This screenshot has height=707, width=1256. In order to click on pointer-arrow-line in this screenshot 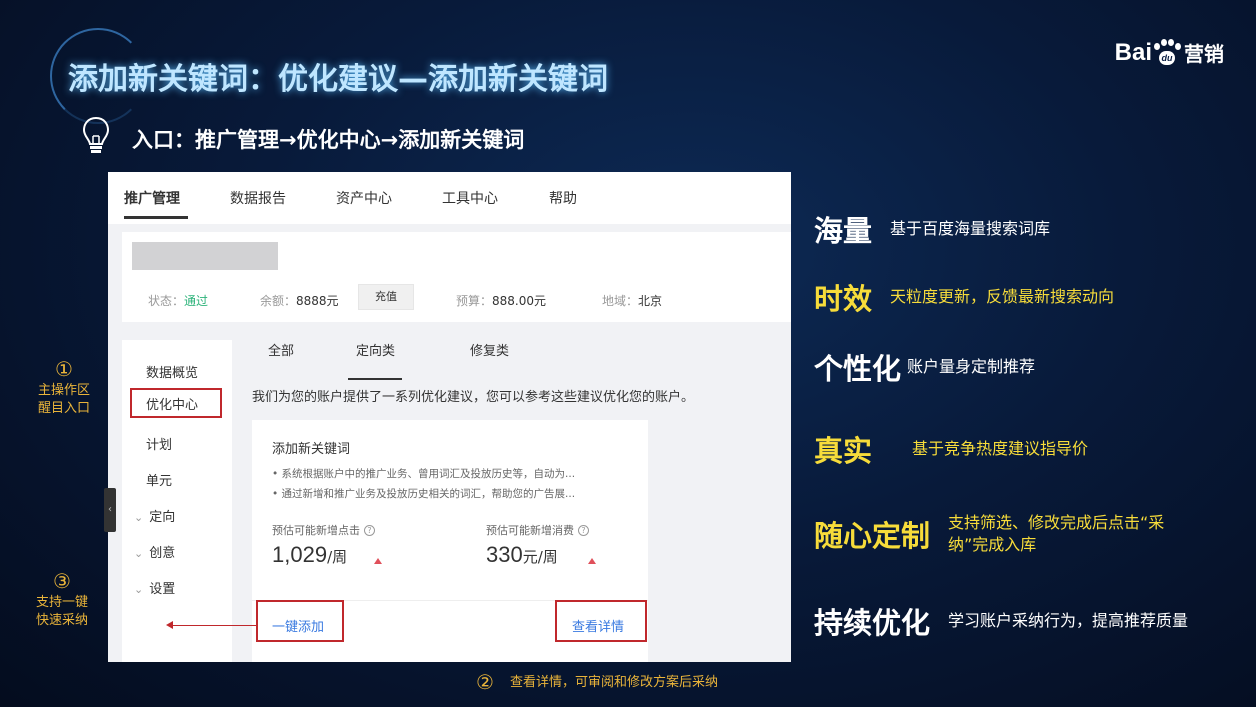, I will do `click(214, 625)`.